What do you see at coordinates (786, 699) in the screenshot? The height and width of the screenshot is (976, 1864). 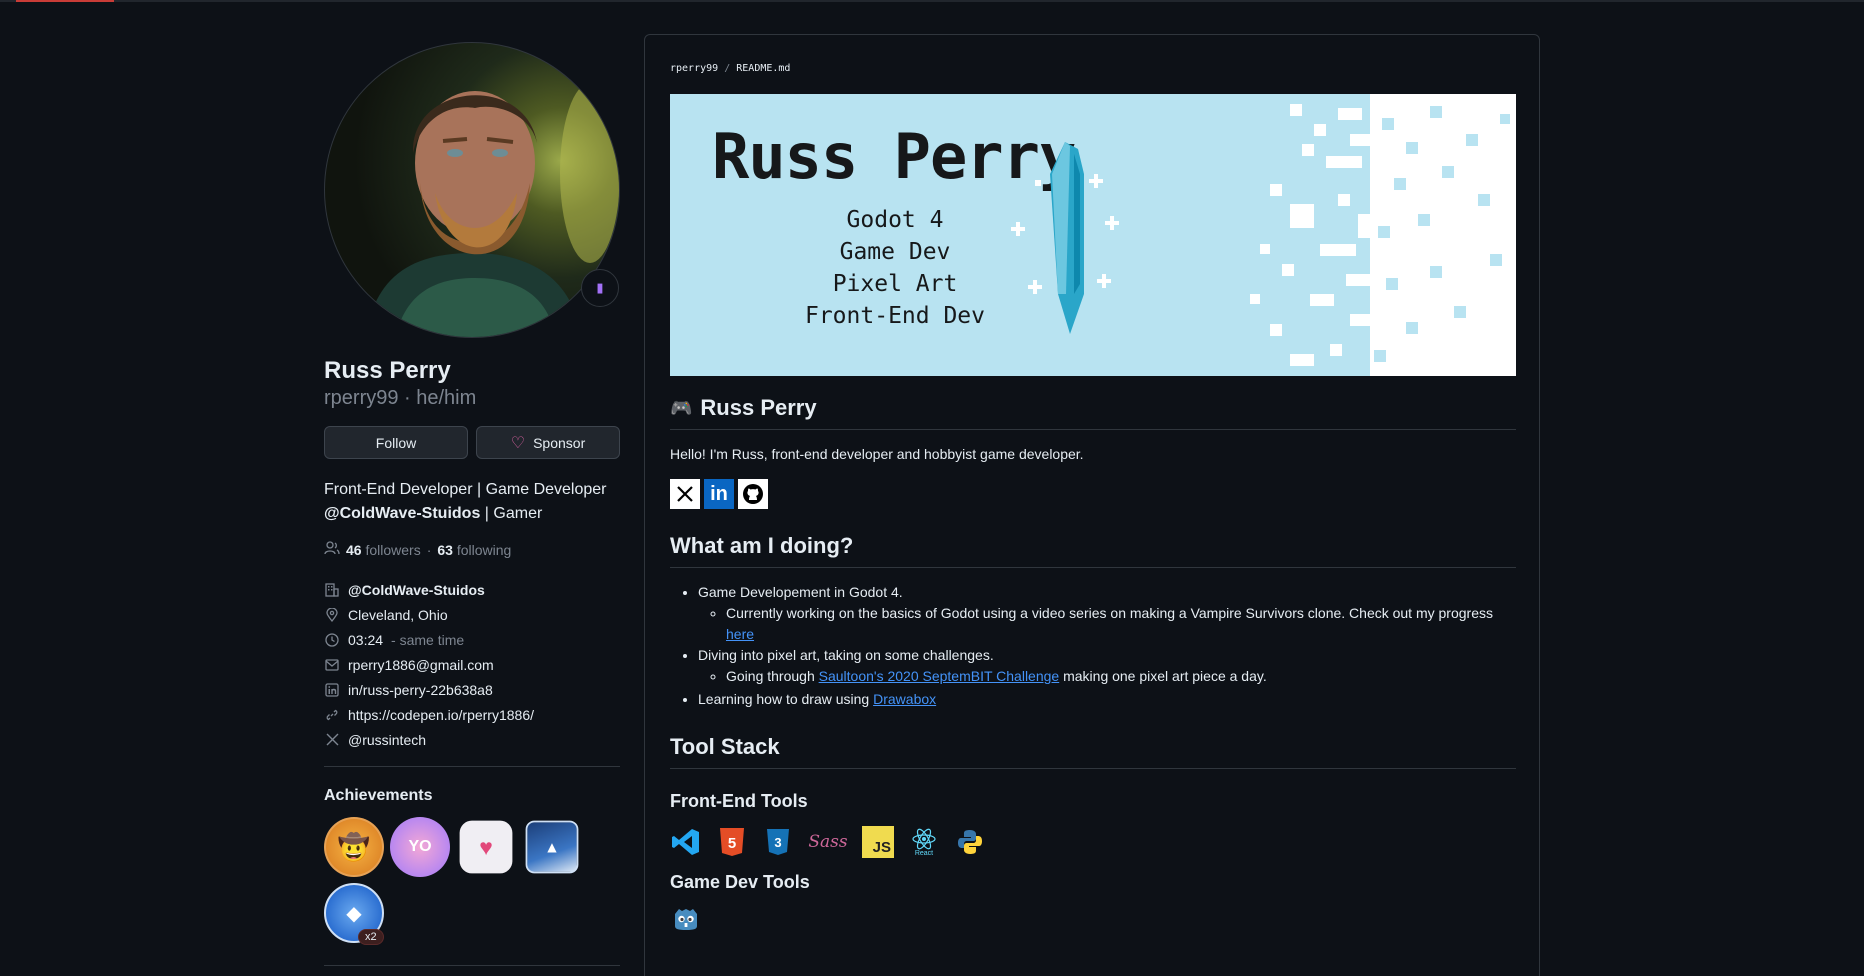 I see `list-item-text: Learning how to draw using` at bounding box center [786, 699].